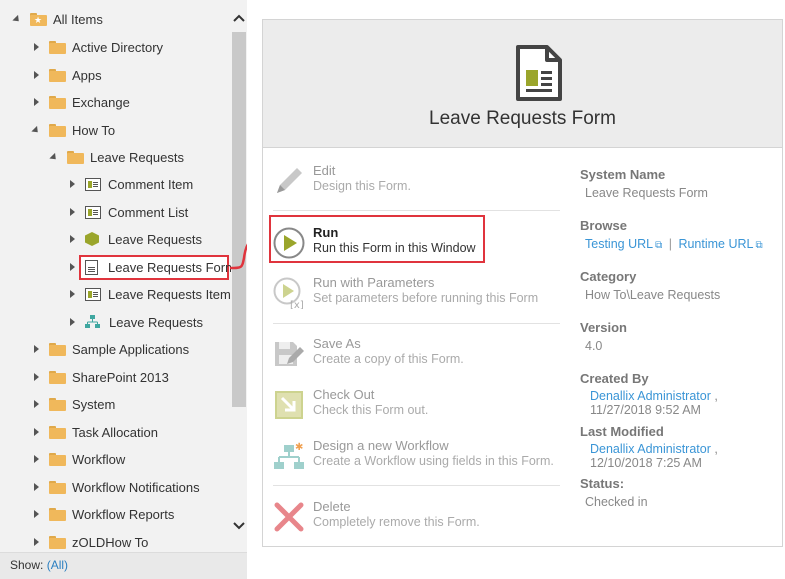  I want to click on tree-item-exchange: Exchange, so click(80, 102).